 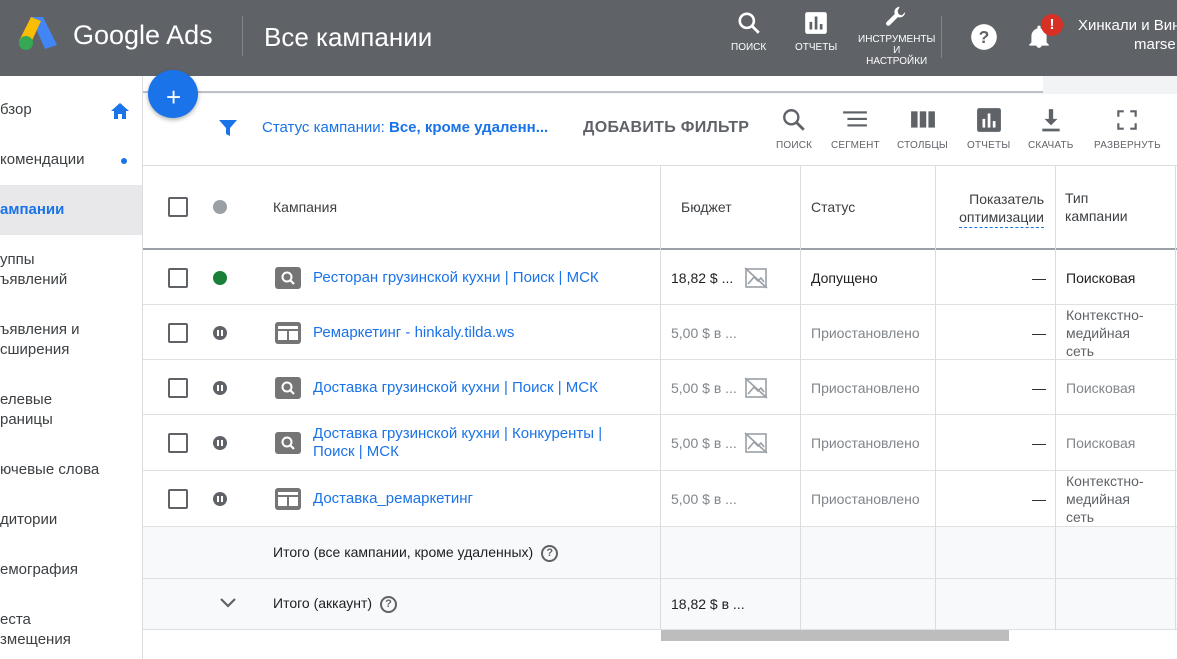 I want to click on google-ads-logo, so click(x=37, y=33).